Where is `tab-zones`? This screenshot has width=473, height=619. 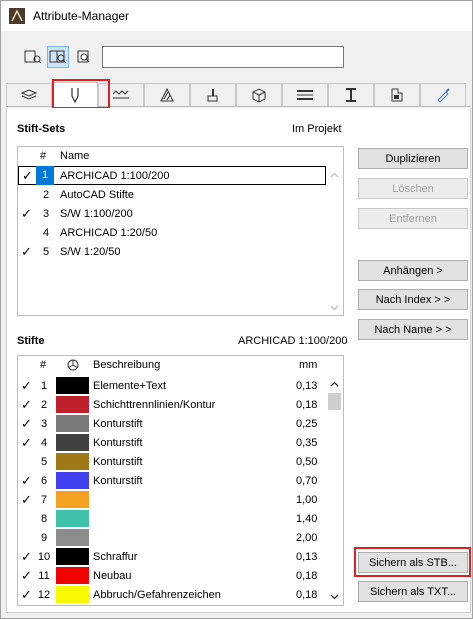
tab-zones is located at coordinates (397, 94).